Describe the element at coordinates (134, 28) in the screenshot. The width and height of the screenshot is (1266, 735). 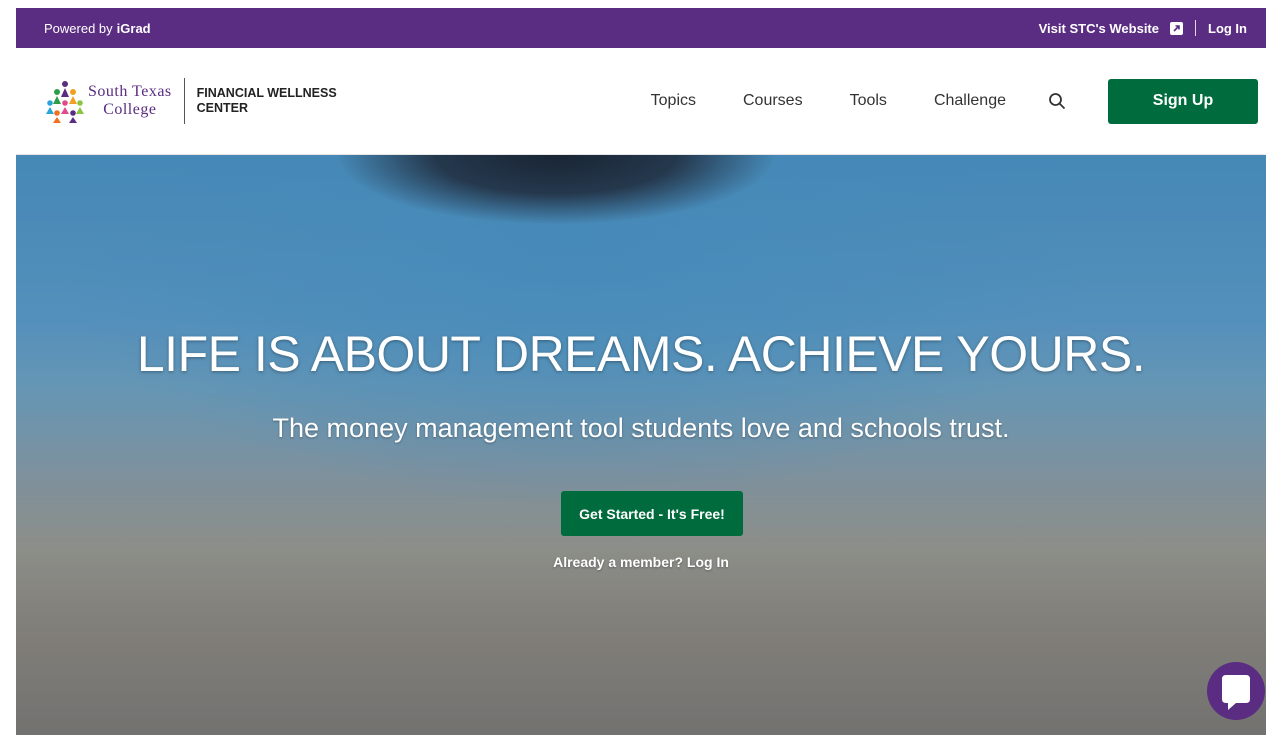
I see `igrad-logo: iGrad` at that location.